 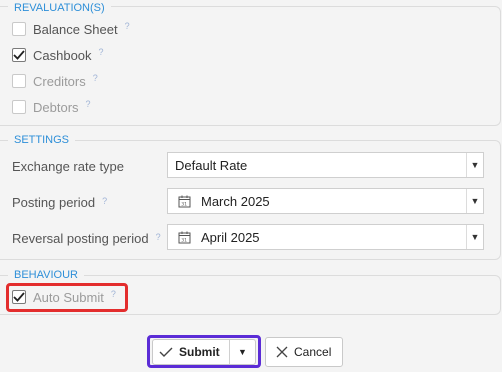 I want to click on checkbox-row-cashbook: Cashbook ?, so click(x=58, y=55).